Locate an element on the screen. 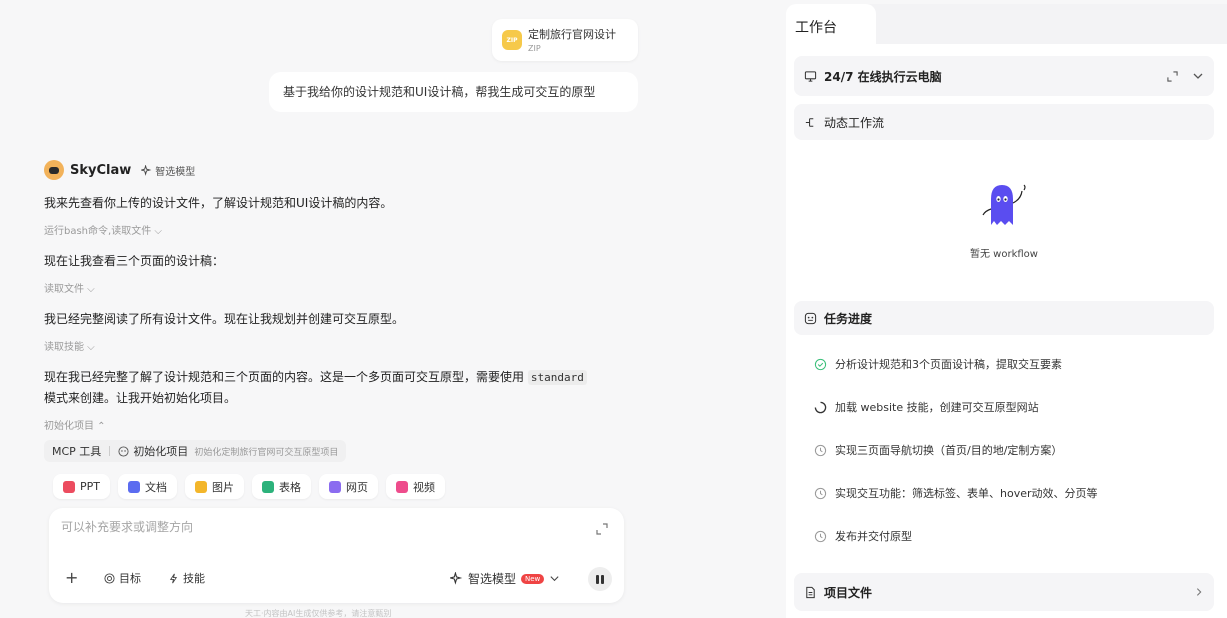 This screenshot has width=1227, height=618. assistant-avatar is located at coordinates (54, 170).